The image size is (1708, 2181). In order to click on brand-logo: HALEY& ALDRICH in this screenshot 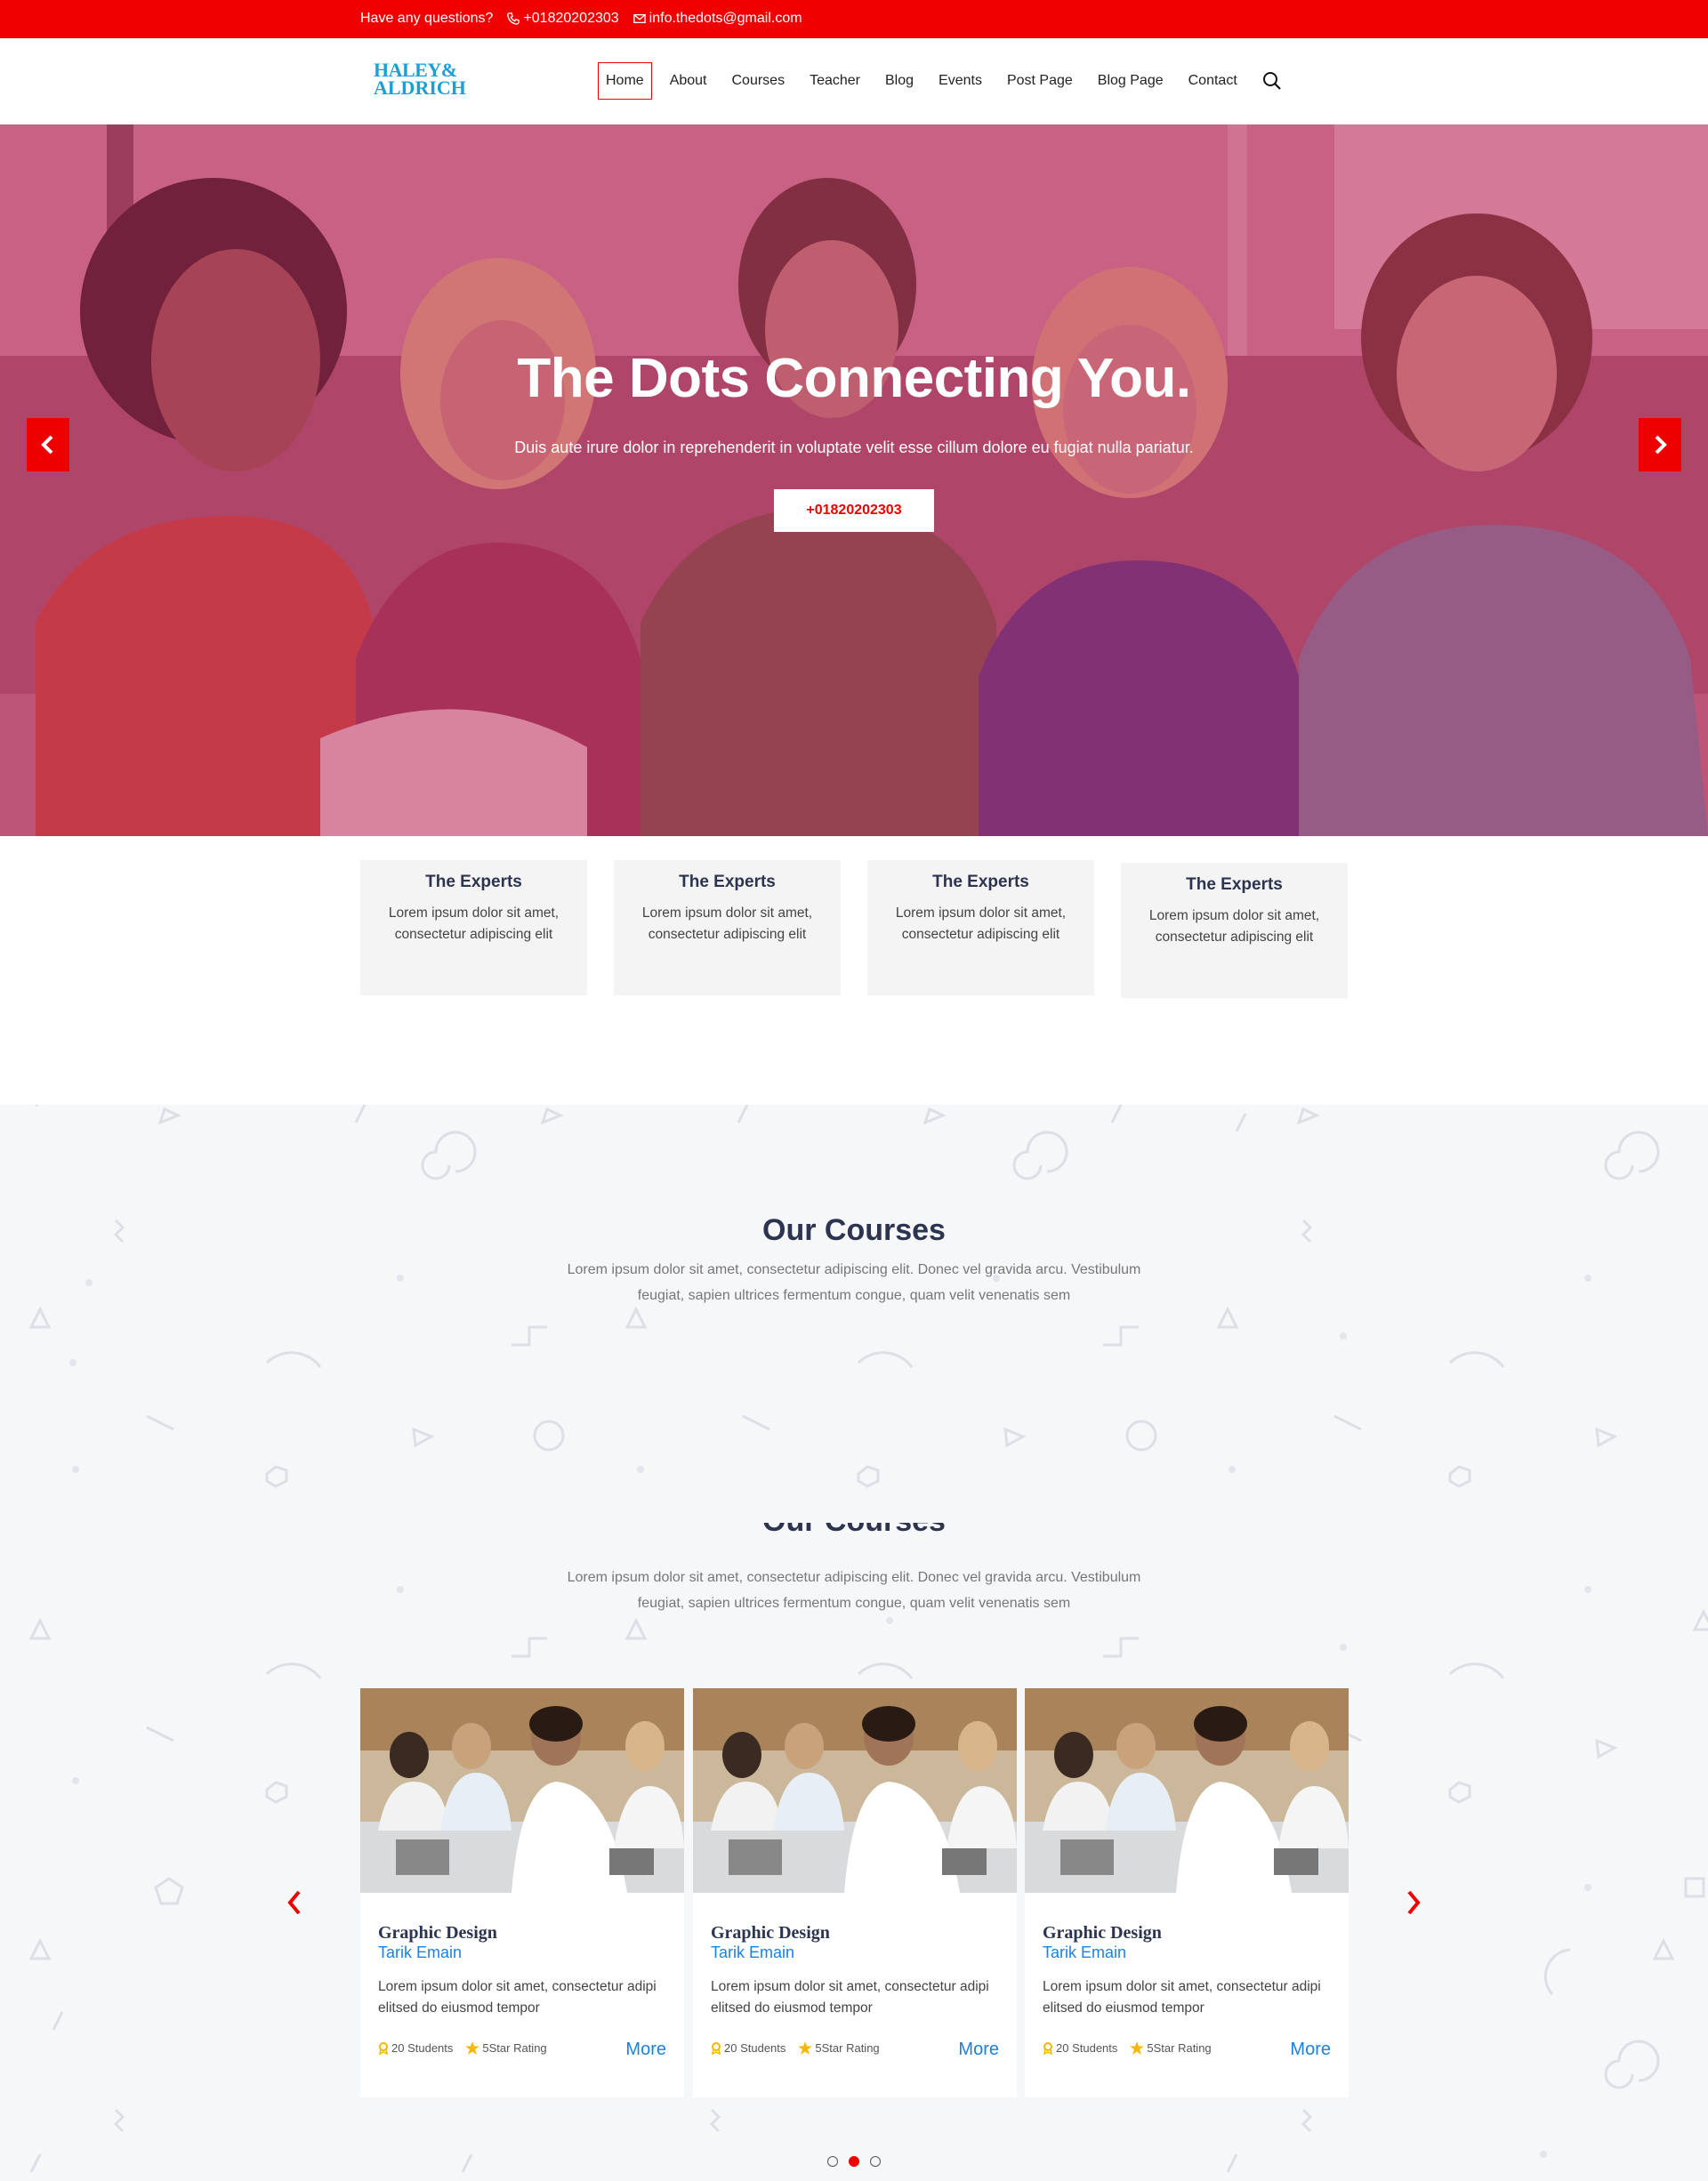, I will do `click(422, 80)`.